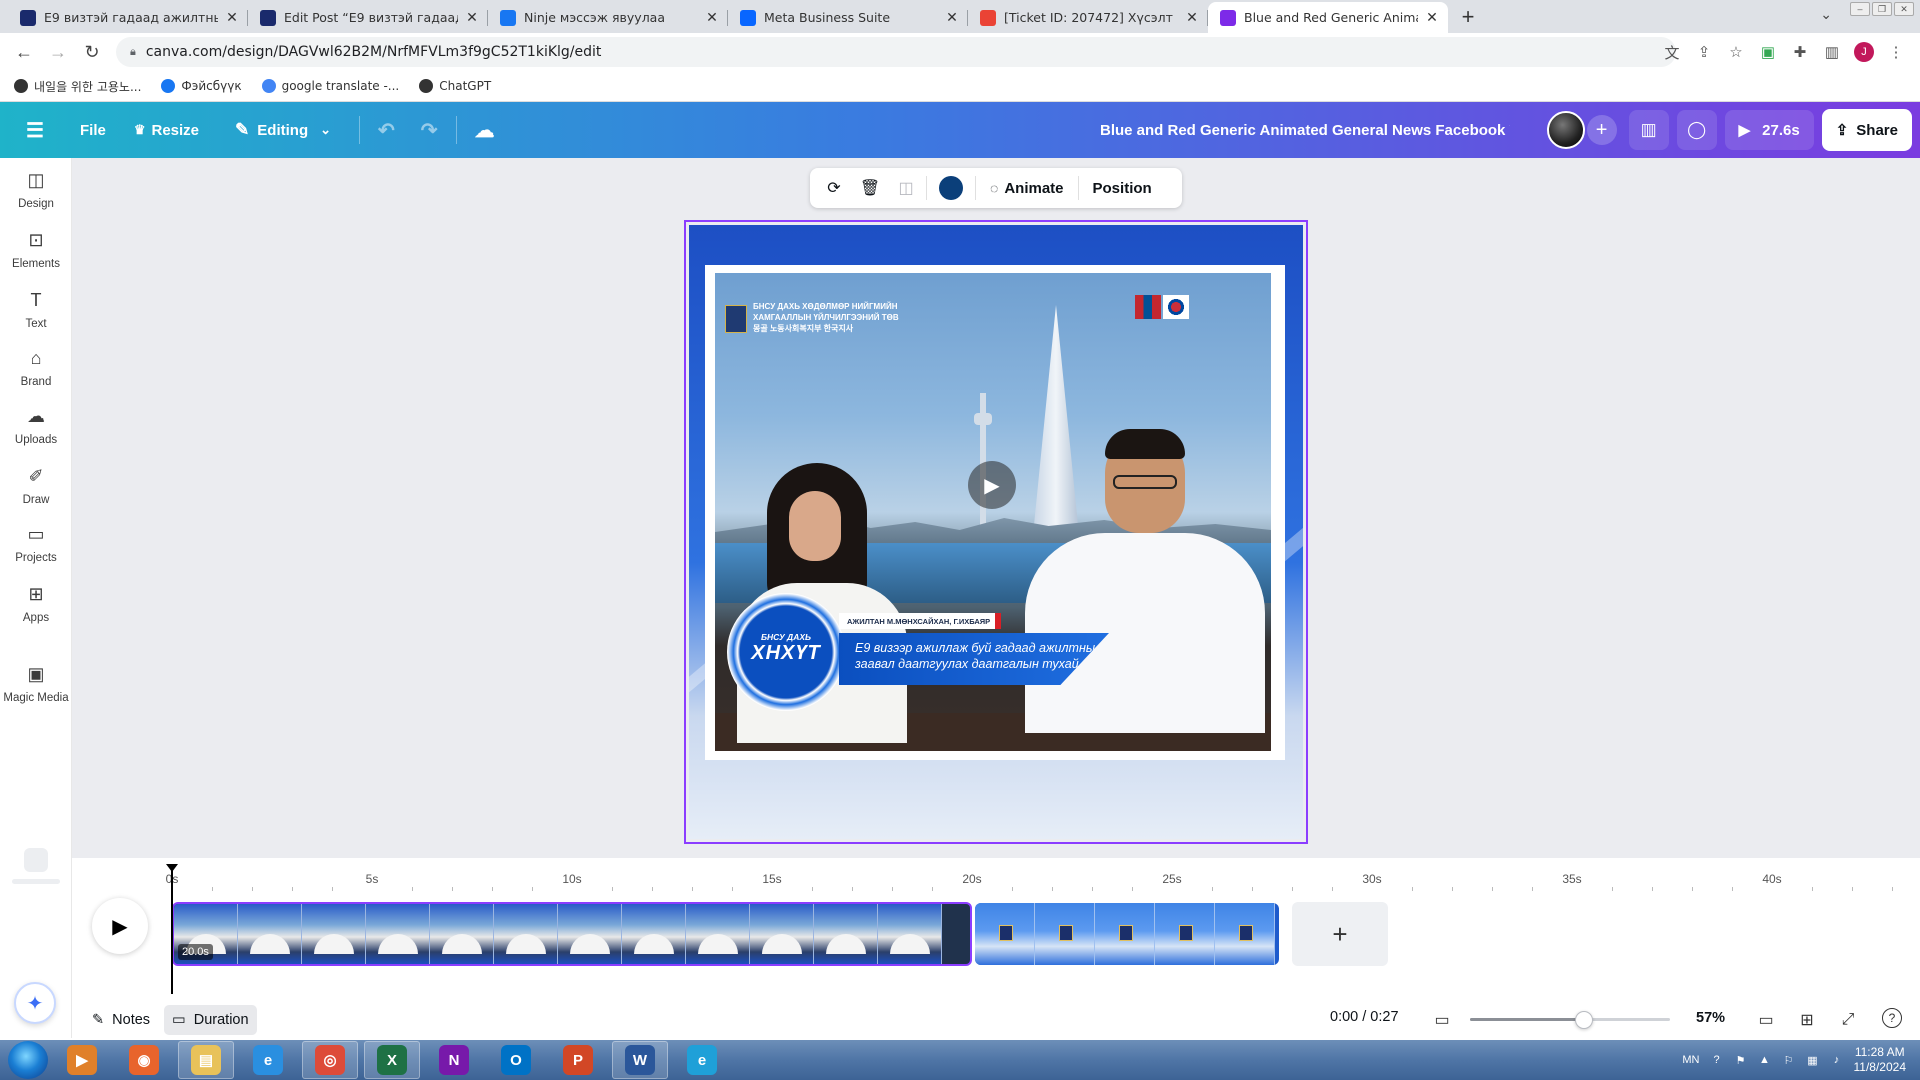 The height and width of the screenshot is (1080, 1920). What do you see at coordinates (1789, 1060) in the screenshot?
I see `action-center-icon: ⚐` at bounding box center [1789, 1060].